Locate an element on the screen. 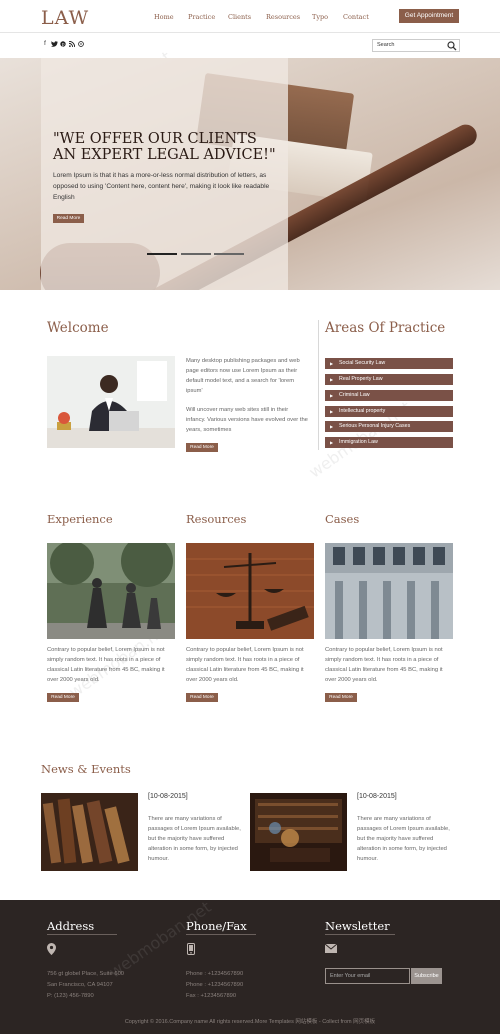  header-divider is located at coordinates (250, 32).